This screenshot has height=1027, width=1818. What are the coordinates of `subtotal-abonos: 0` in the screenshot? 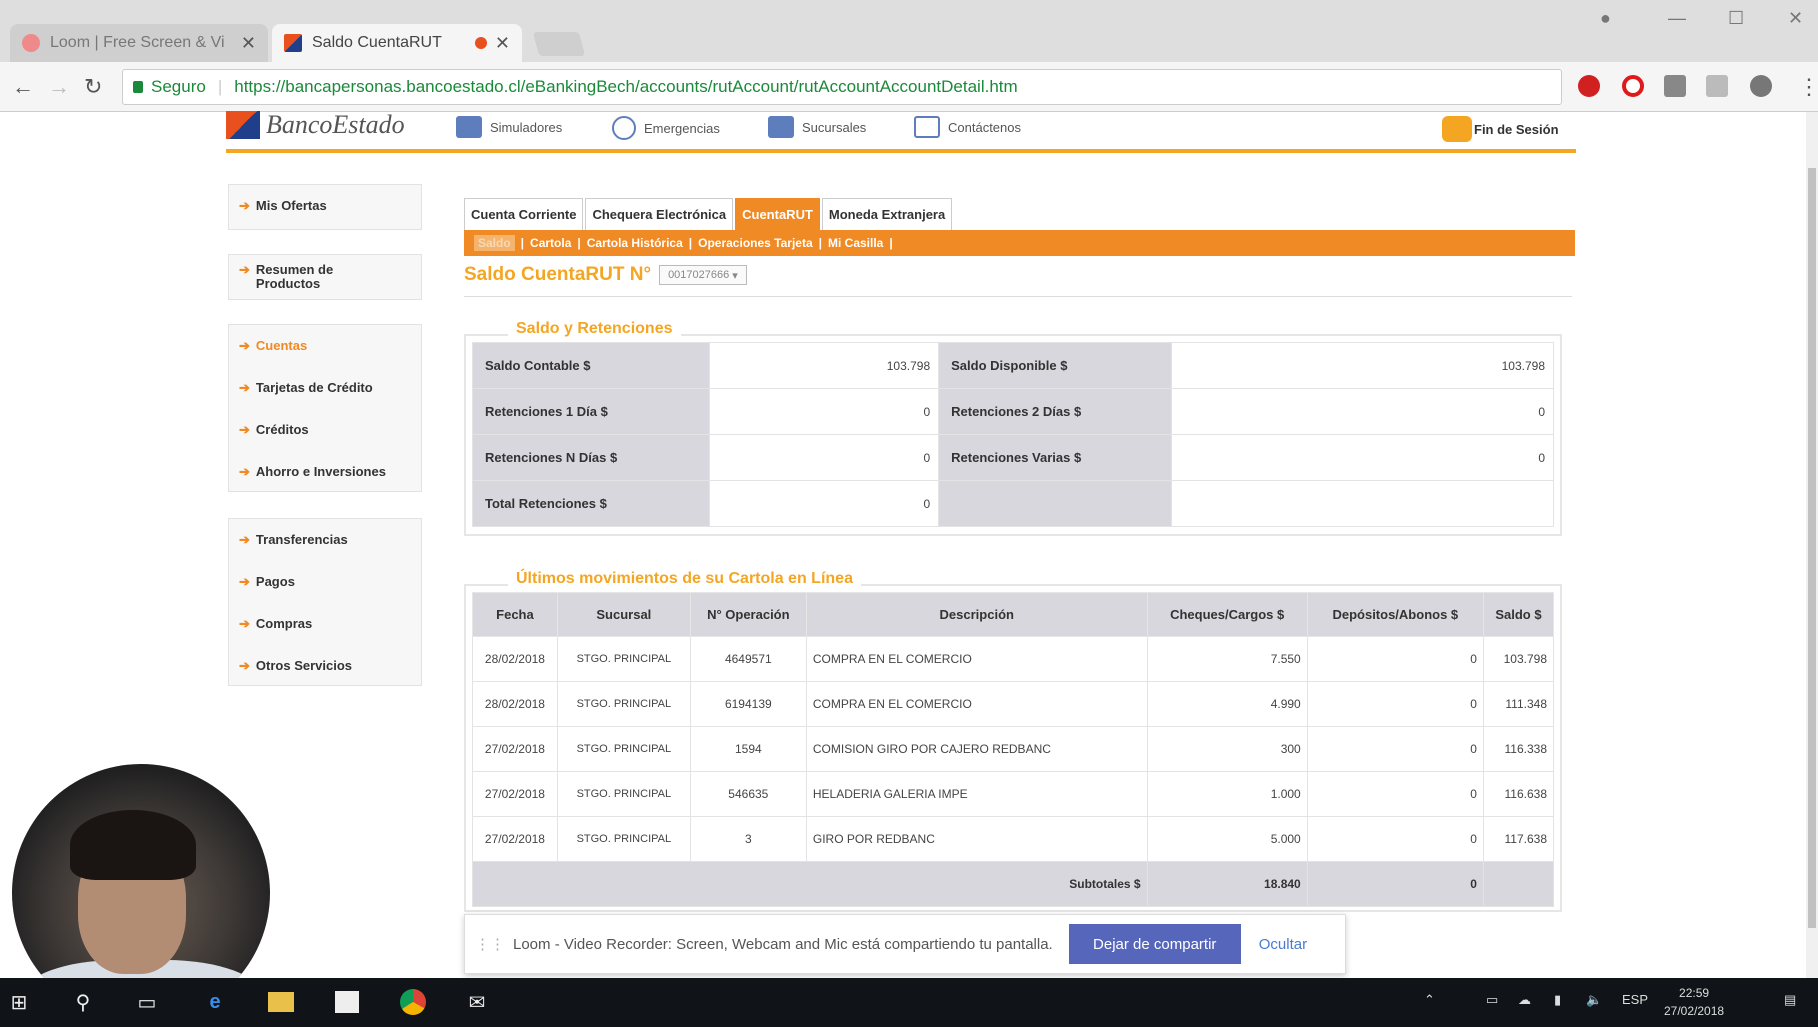 It's located at (1395, 884).